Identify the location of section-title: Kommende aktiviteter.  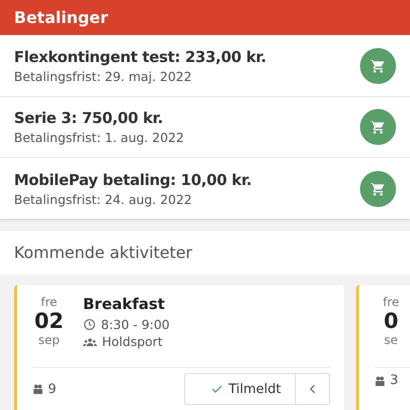
(103, 252).